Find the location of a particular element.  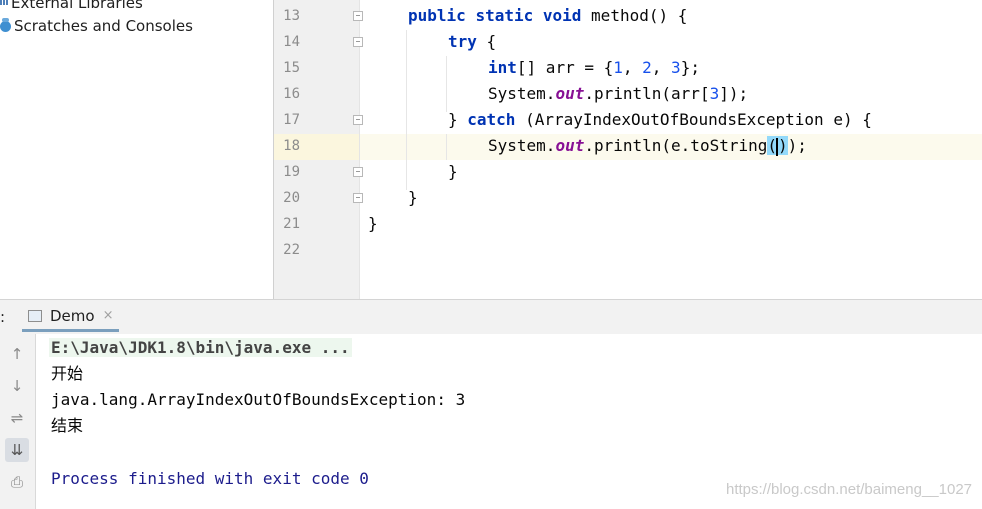

console-line: 开始 is located at coordinates (67, 373).